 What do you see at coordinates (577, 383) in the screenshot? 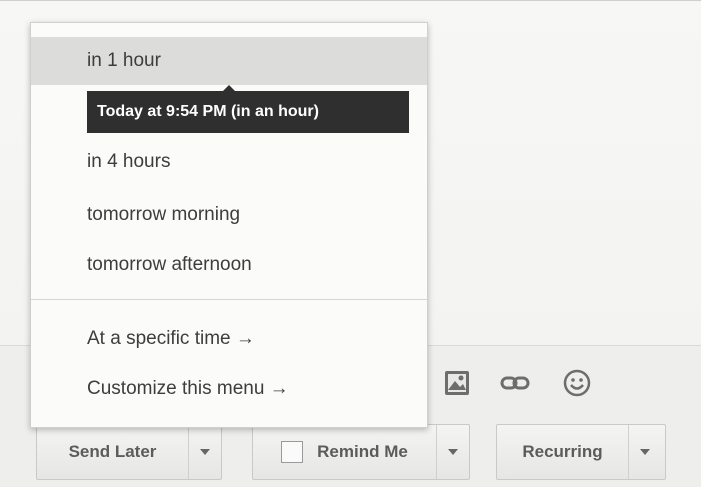
I see `emoji-icon` at bounding box center [577, 383].